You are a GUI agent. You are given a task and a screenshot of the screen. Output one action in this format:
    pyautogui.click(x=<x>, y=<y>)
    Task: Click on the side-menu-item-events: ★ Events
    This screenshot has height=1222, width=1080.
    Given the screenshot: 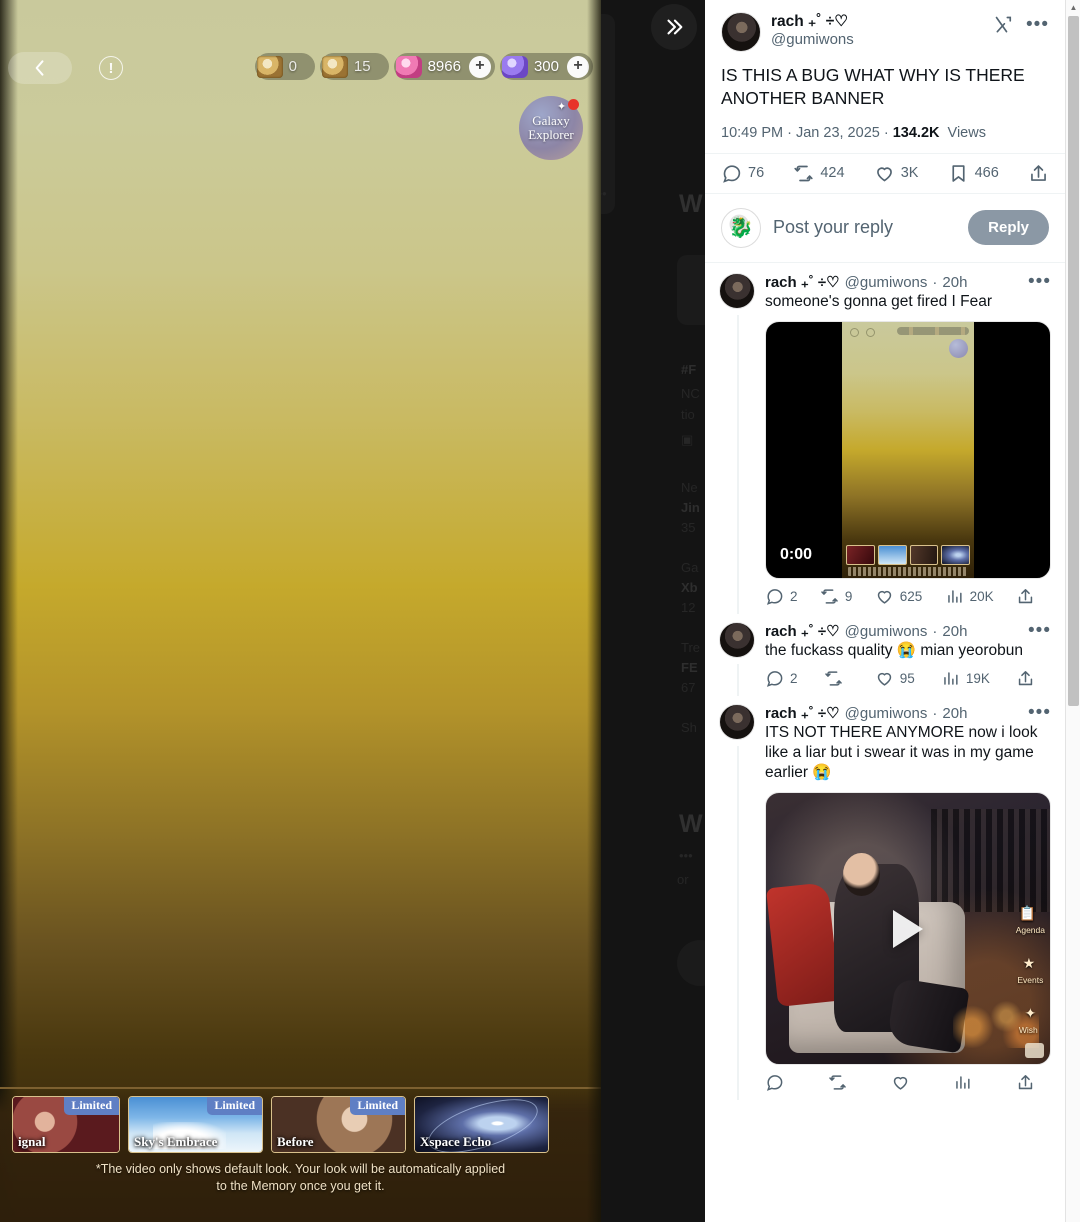 What is the action you would take?
    pyautogui.click(x=1030, y=968)
    